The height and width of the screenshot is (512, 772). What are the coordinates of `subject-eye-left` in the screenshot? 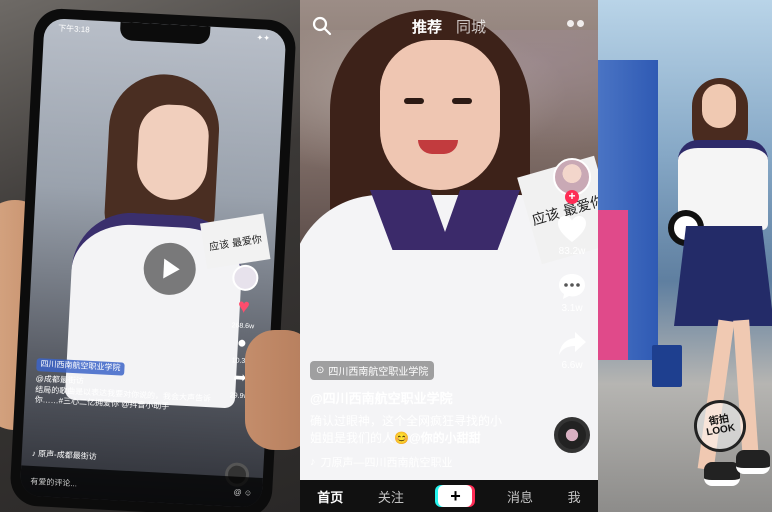 It's located at (414, 101).